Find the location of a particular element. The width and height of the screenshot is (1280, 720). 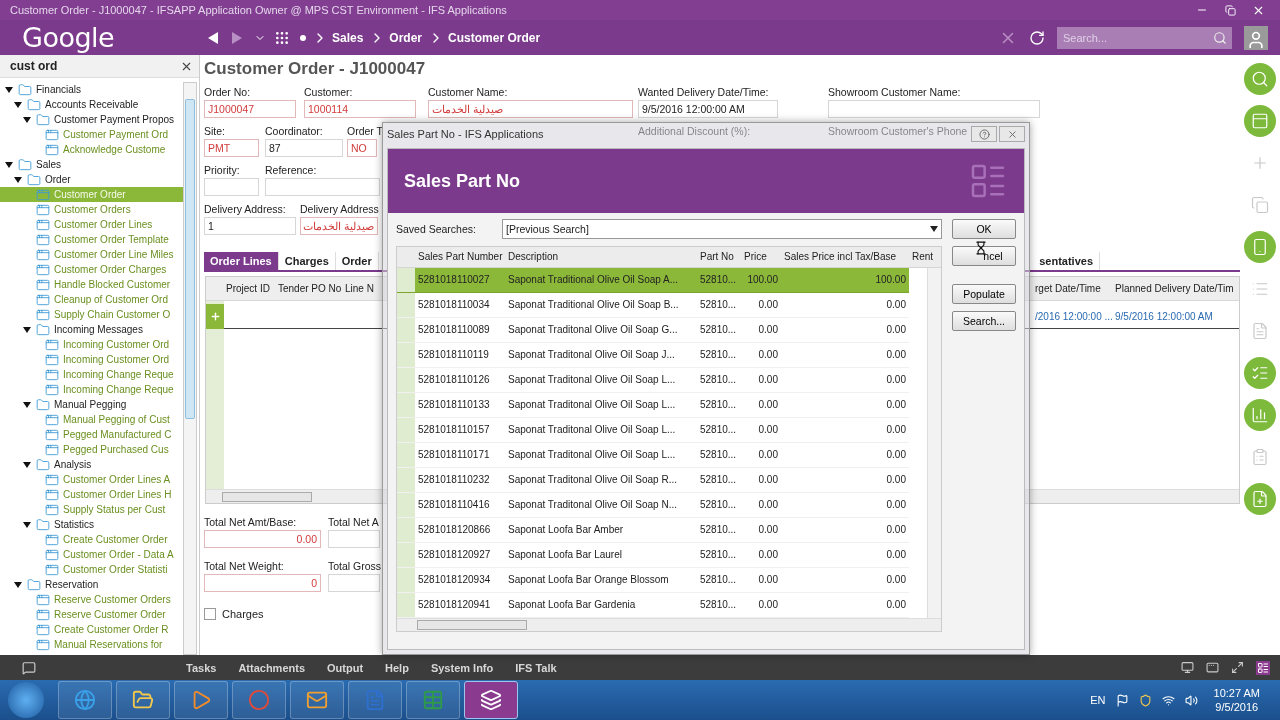

tree-item: Customer Order Template is located at coordinates (91, 239).